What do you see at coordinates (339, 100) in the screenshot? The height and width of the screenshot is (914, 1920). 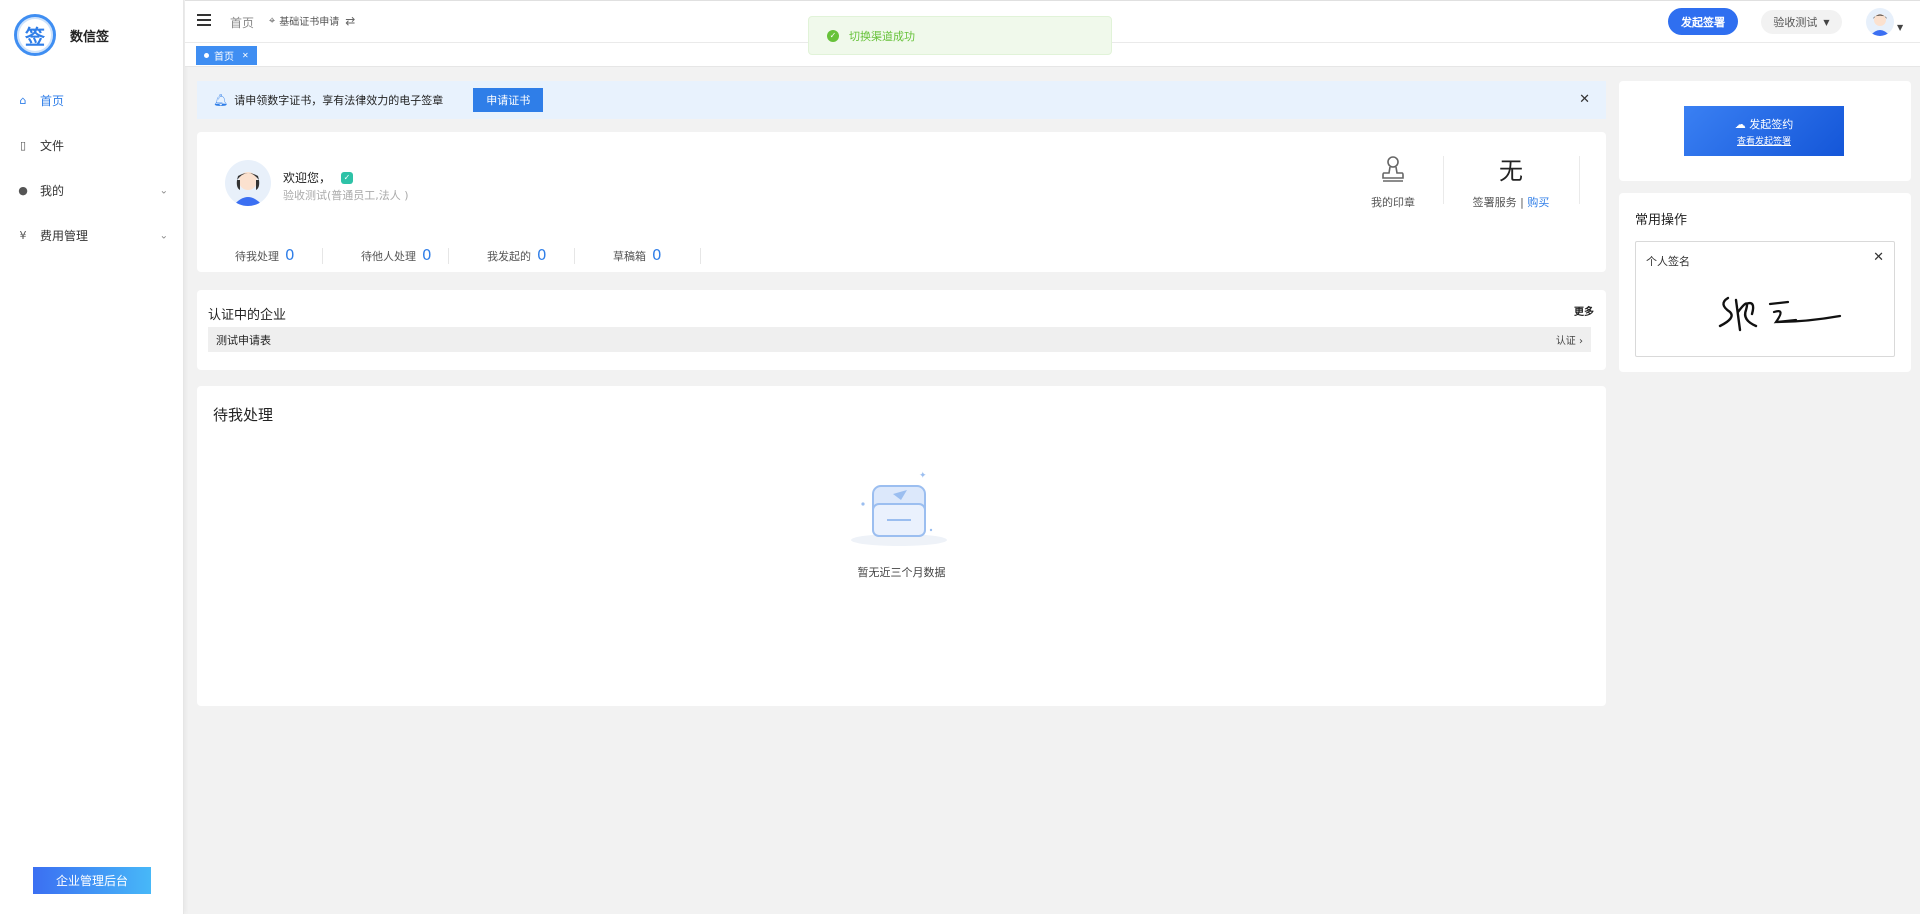 I see `notice-text: 请申领数字证书，享有法律效力的电子签章` at bounding box center [339, 100].